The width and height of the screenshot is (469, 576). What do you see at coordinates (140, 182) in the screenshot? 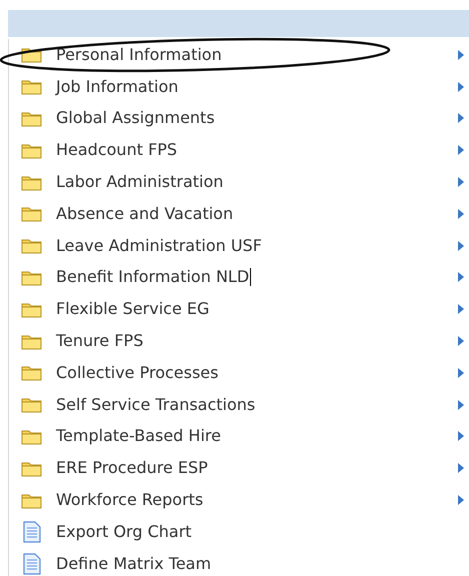
I see `menu-item: Labor Administration` at bounding box center [140, 182].